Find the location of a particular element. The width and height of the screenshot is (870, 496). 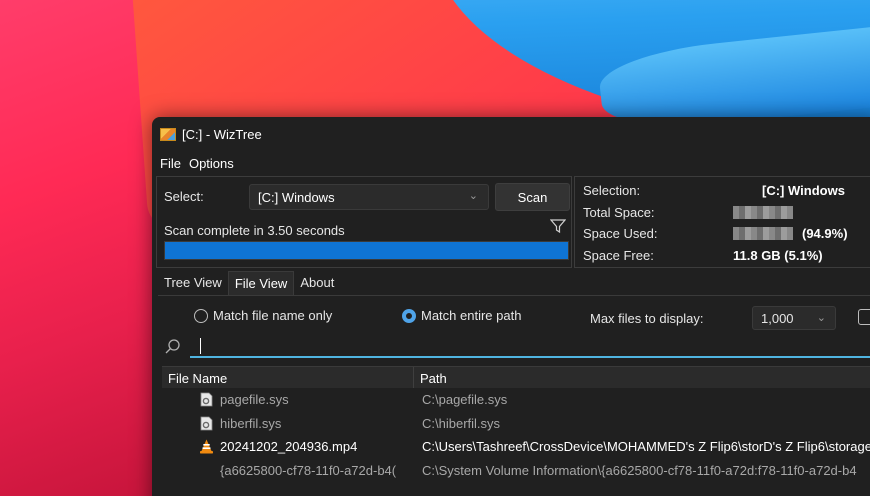

file-name: pagefile.sys is located at coordinates (254, 399).